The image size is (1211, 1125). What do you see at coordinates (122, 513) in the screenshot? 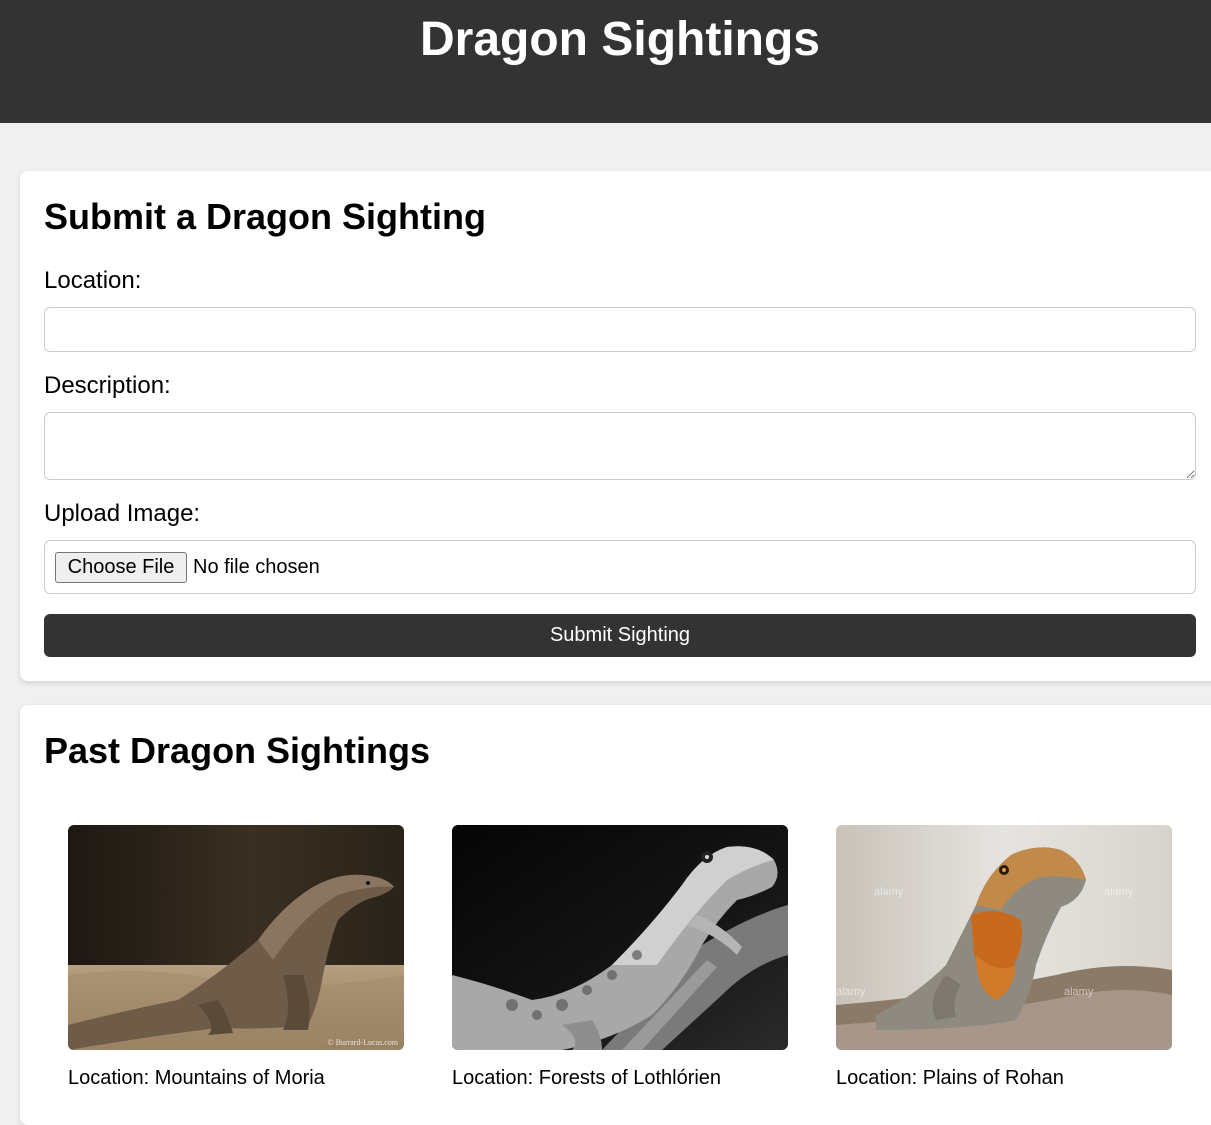
I see `upload-image-label: Upload Image:` at bounding box center [122, 513].